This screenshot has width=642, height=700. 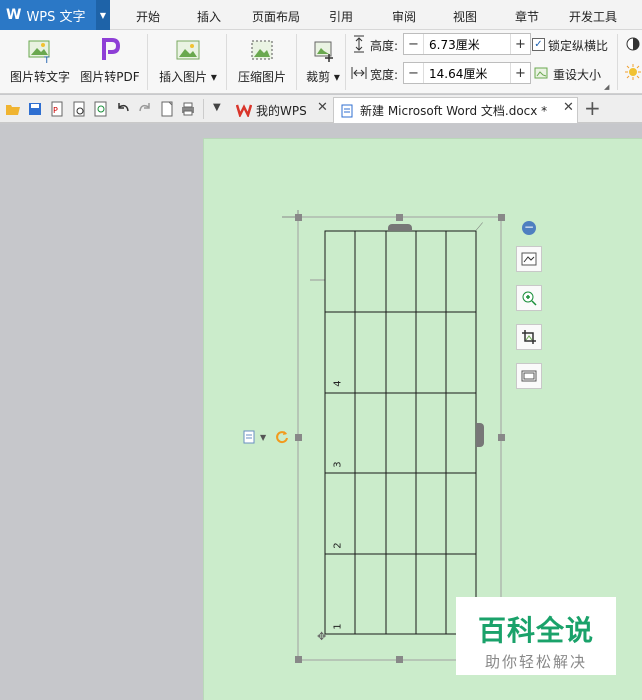 I want to click on zoom-in-button, so click(x=529, y=298).